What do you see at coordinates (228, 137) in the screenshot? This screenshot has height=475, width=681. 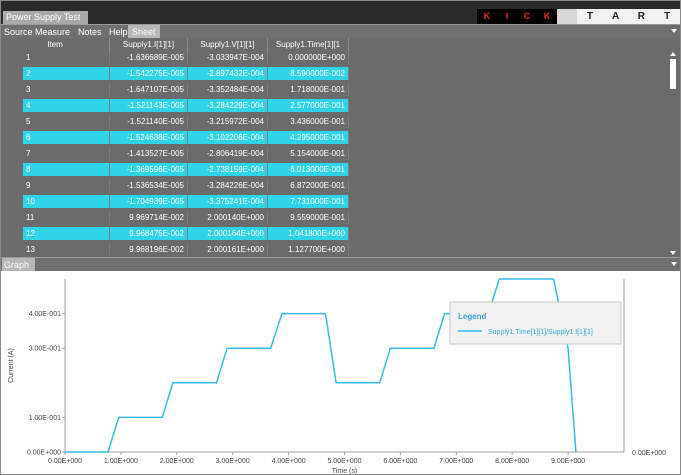 I see `table-cell: -3.102206E-004` at bounding box center [228, 137].